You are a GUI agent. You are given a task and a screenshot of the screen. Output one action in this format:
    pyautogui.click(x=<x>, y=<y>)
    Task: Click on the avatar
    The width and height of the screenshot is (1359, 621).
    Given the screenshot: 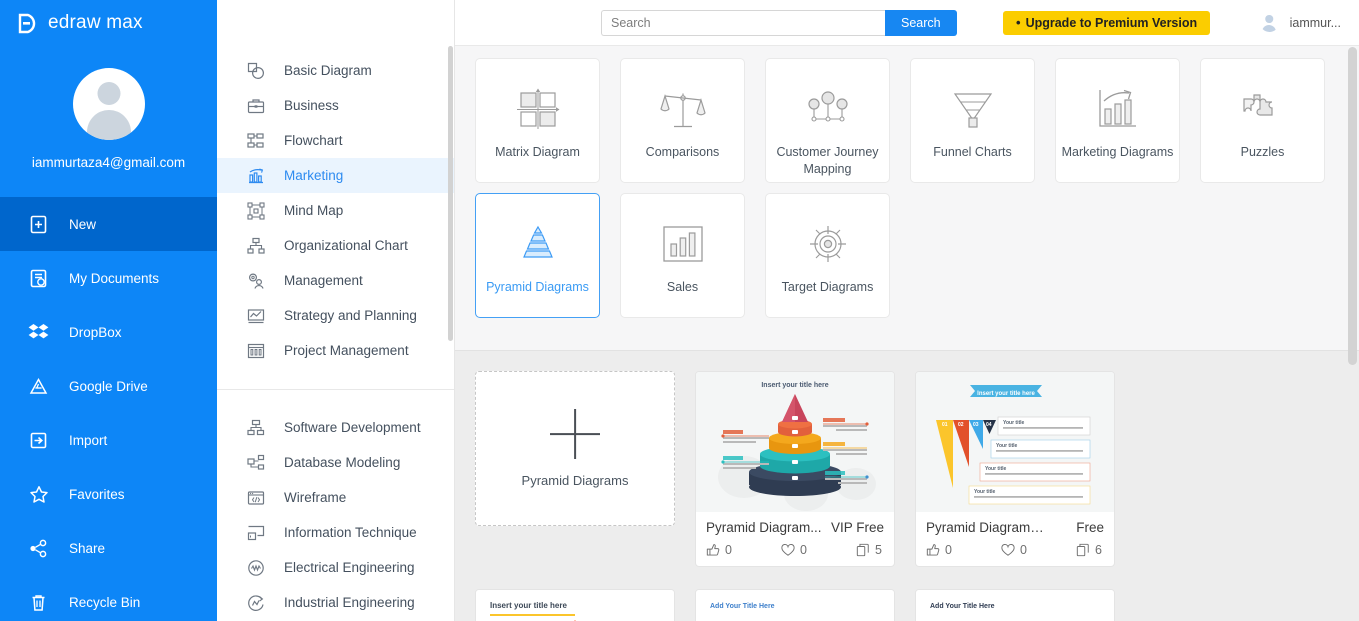 What is the action you would take?
    pyautogui.click(x=108, y=104)
    